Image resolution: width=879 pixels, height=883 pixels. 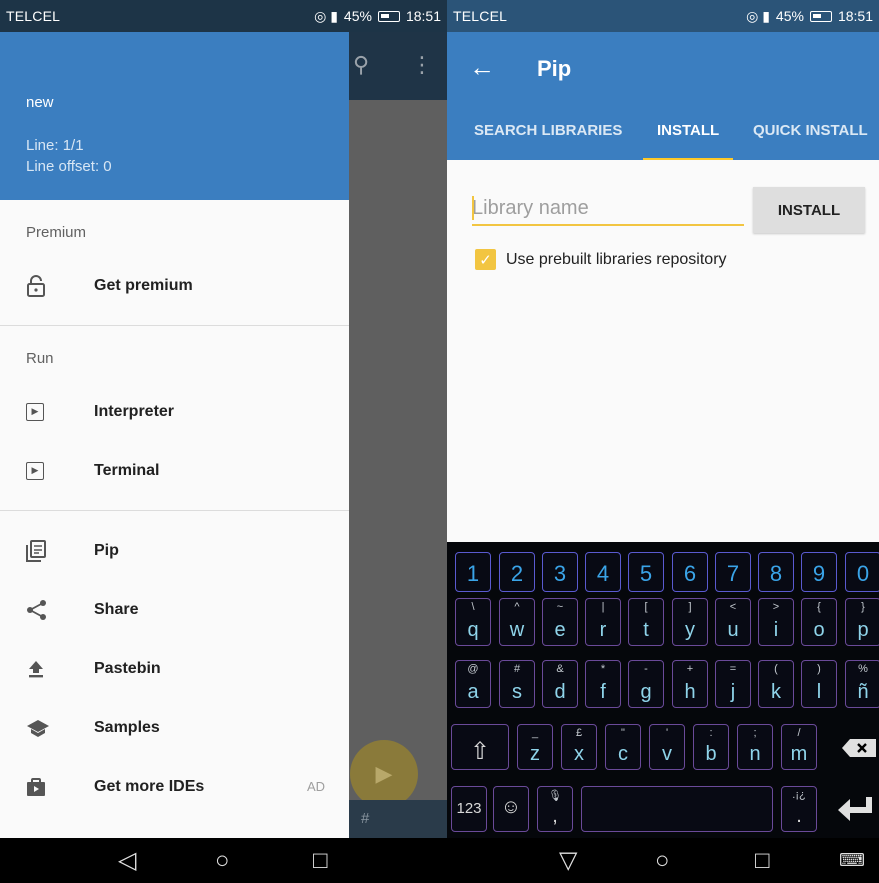 What do you see at coordinates (603, 622) in the screenshot?
I see `key-r: | r` at bounding box center [603, 622].